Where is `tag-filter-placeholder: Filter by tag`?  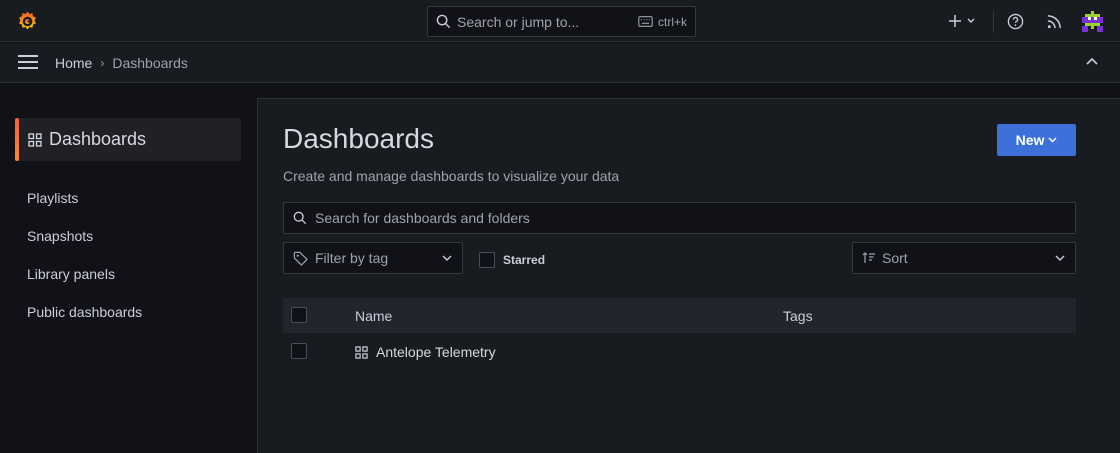 tag-filter-placeholder: Filter by tag is located at coordinates (352, 258).